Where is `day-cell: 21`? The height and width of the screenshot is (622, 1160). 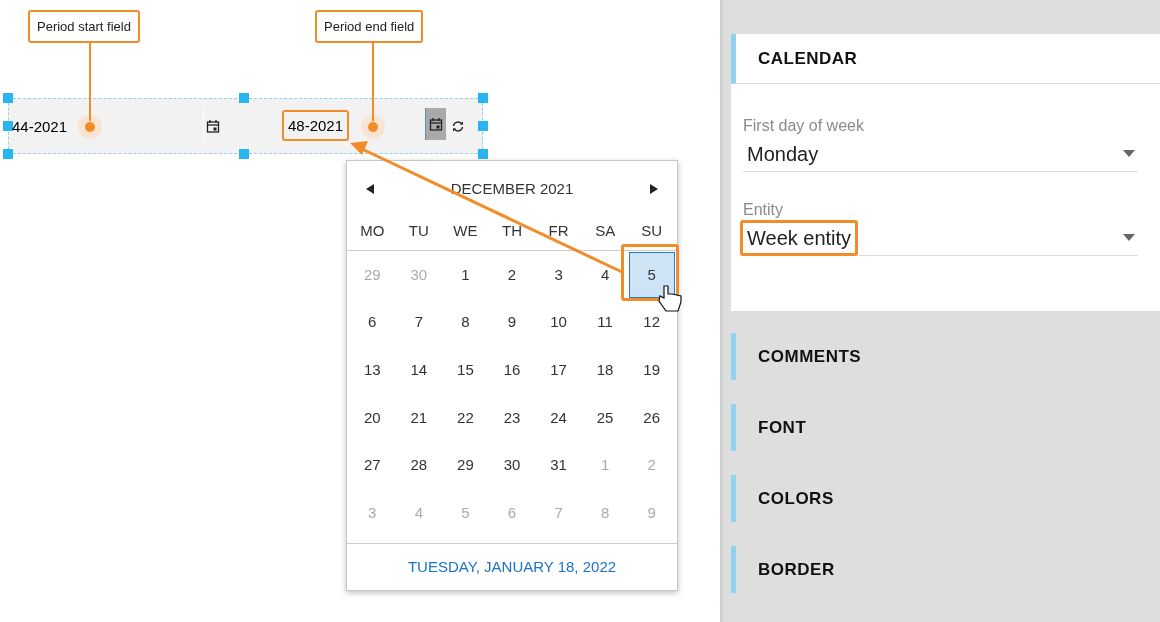 day-cell: 21 is located at coordinates (418, 417).